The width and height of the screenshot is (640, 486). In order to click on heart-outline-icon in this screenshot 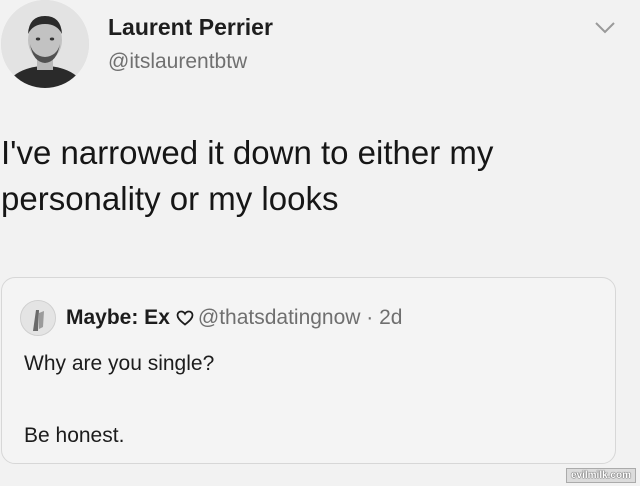, I will do `click(185, 320)`.